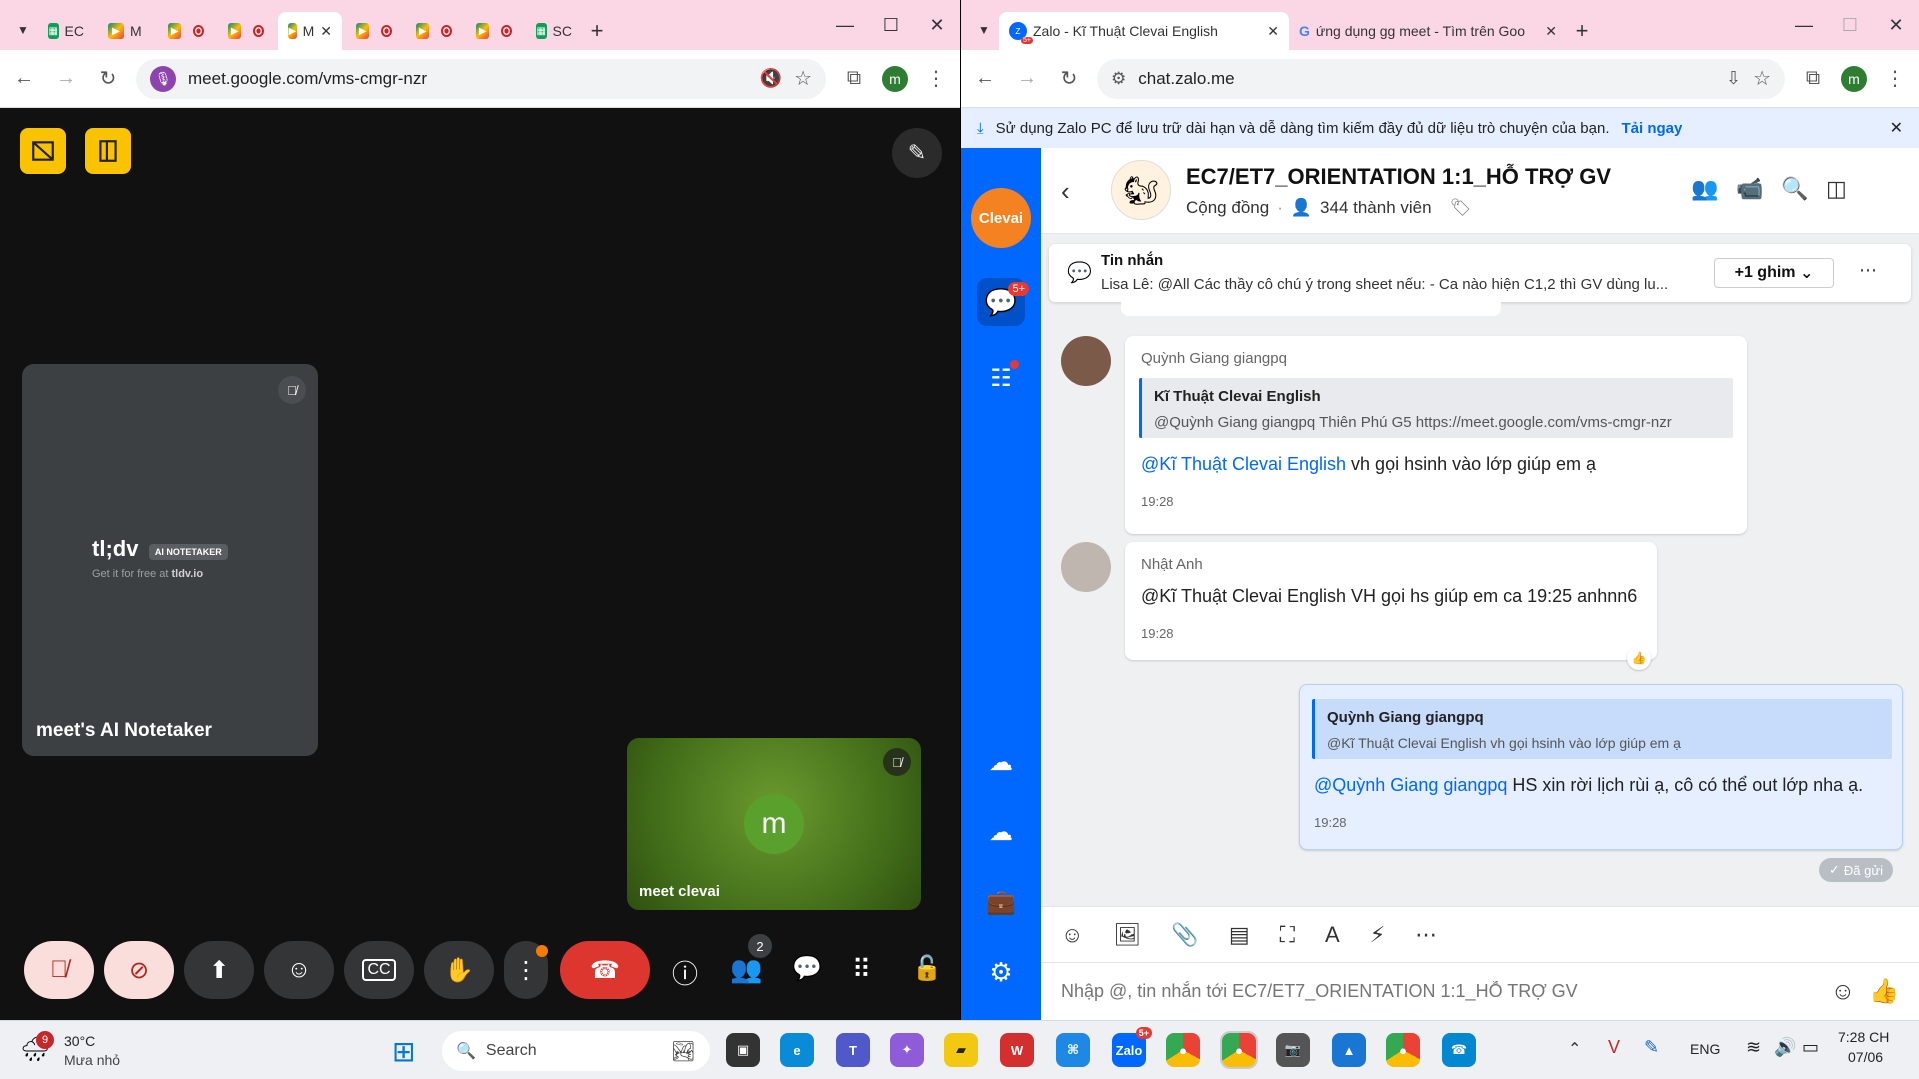 Image resolution: width=1919 pixels, height=1079 pixels. What do you see at coordinates (1065, 191) in the screenshot?
I see `back-chevron-icon: ‹` at bounding box center [1065, 191].